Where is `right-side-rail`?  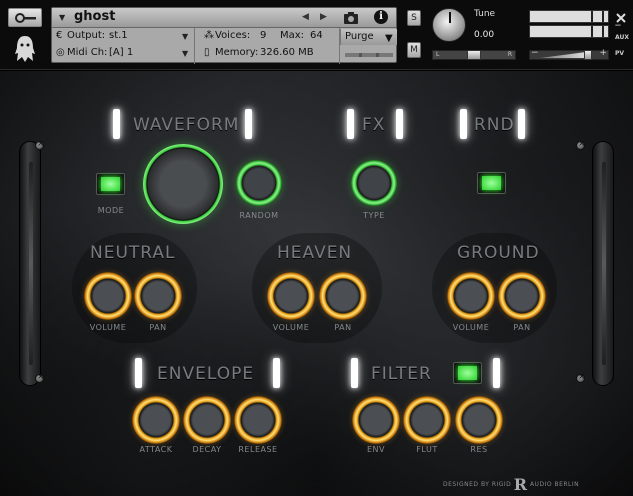
right-side-rail is located at coordinates (603, 263).